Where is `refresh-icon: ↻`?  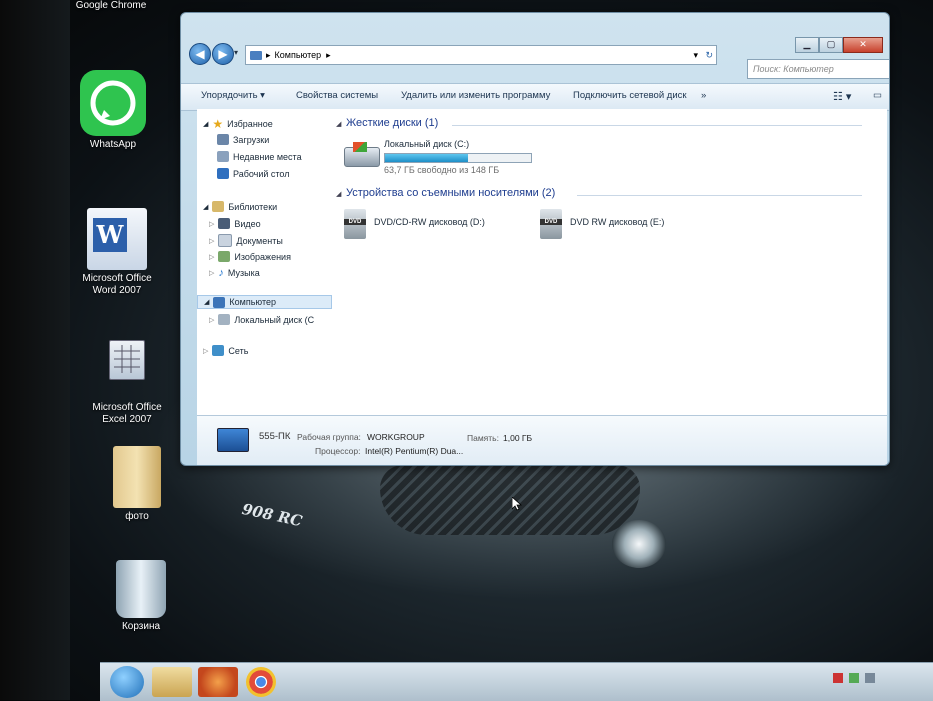 refresh-icon: ↻ is located at coordinates (709, 55).